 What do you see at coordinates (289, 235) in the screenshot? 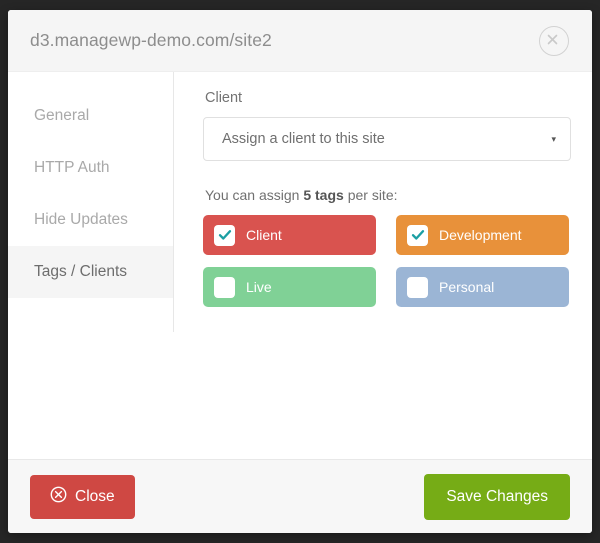
I see `tag-item-client: Client` at bounding box center [289, 235].